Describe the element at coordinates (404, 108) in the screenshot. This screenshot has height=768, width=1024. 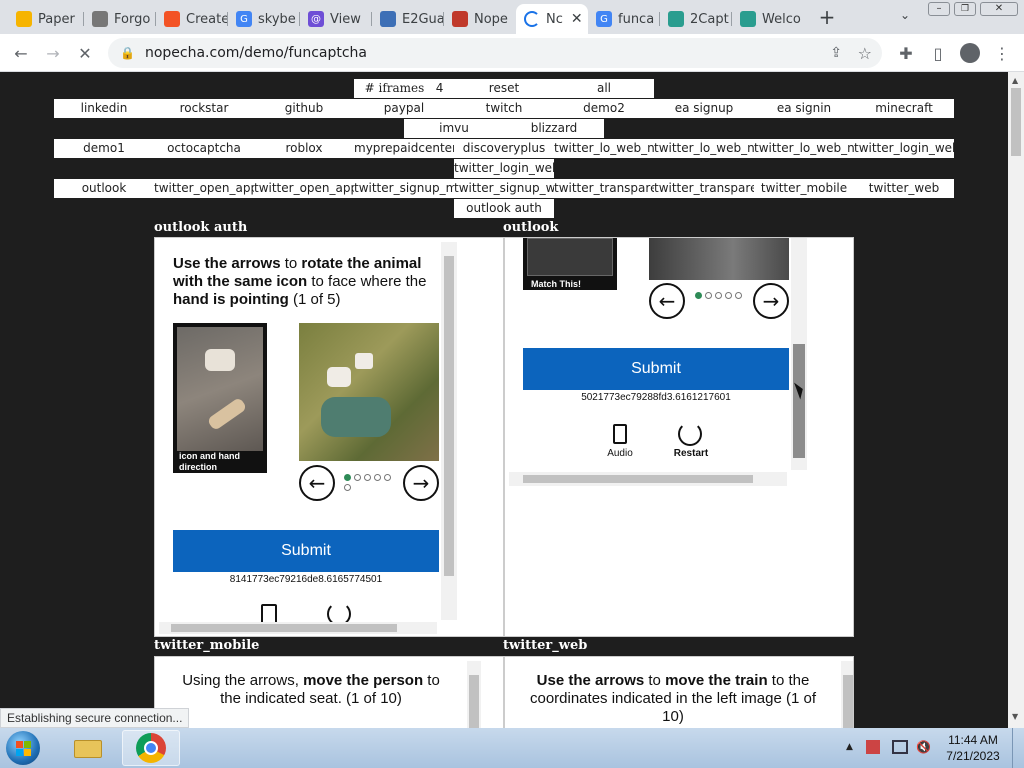
I see `nav-link: paypal` at that location.